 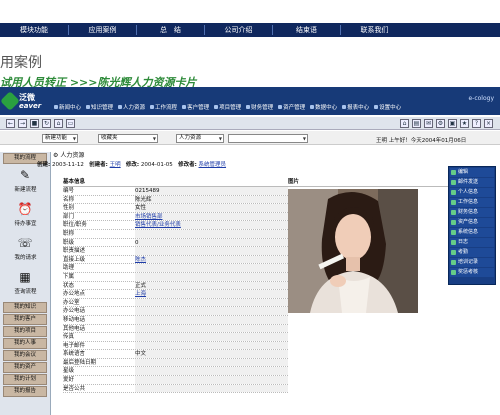 What do you see at coordinates (200, 138) in the screenshot?
I see `module-select: 人力资源` at bounding box center [200, 138].